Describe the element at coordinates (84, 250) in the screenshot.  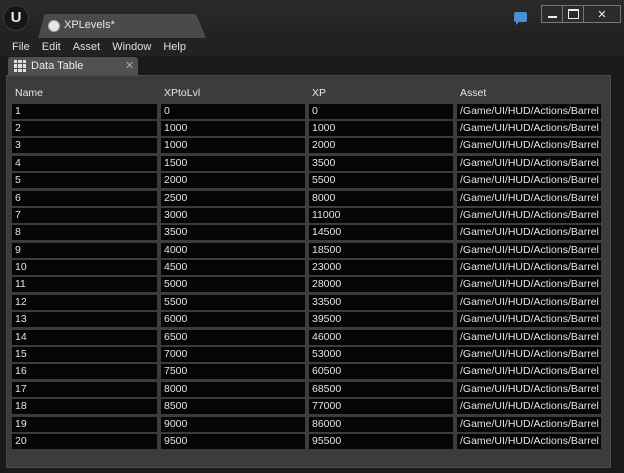
I see `table-cell: 9` at that location.